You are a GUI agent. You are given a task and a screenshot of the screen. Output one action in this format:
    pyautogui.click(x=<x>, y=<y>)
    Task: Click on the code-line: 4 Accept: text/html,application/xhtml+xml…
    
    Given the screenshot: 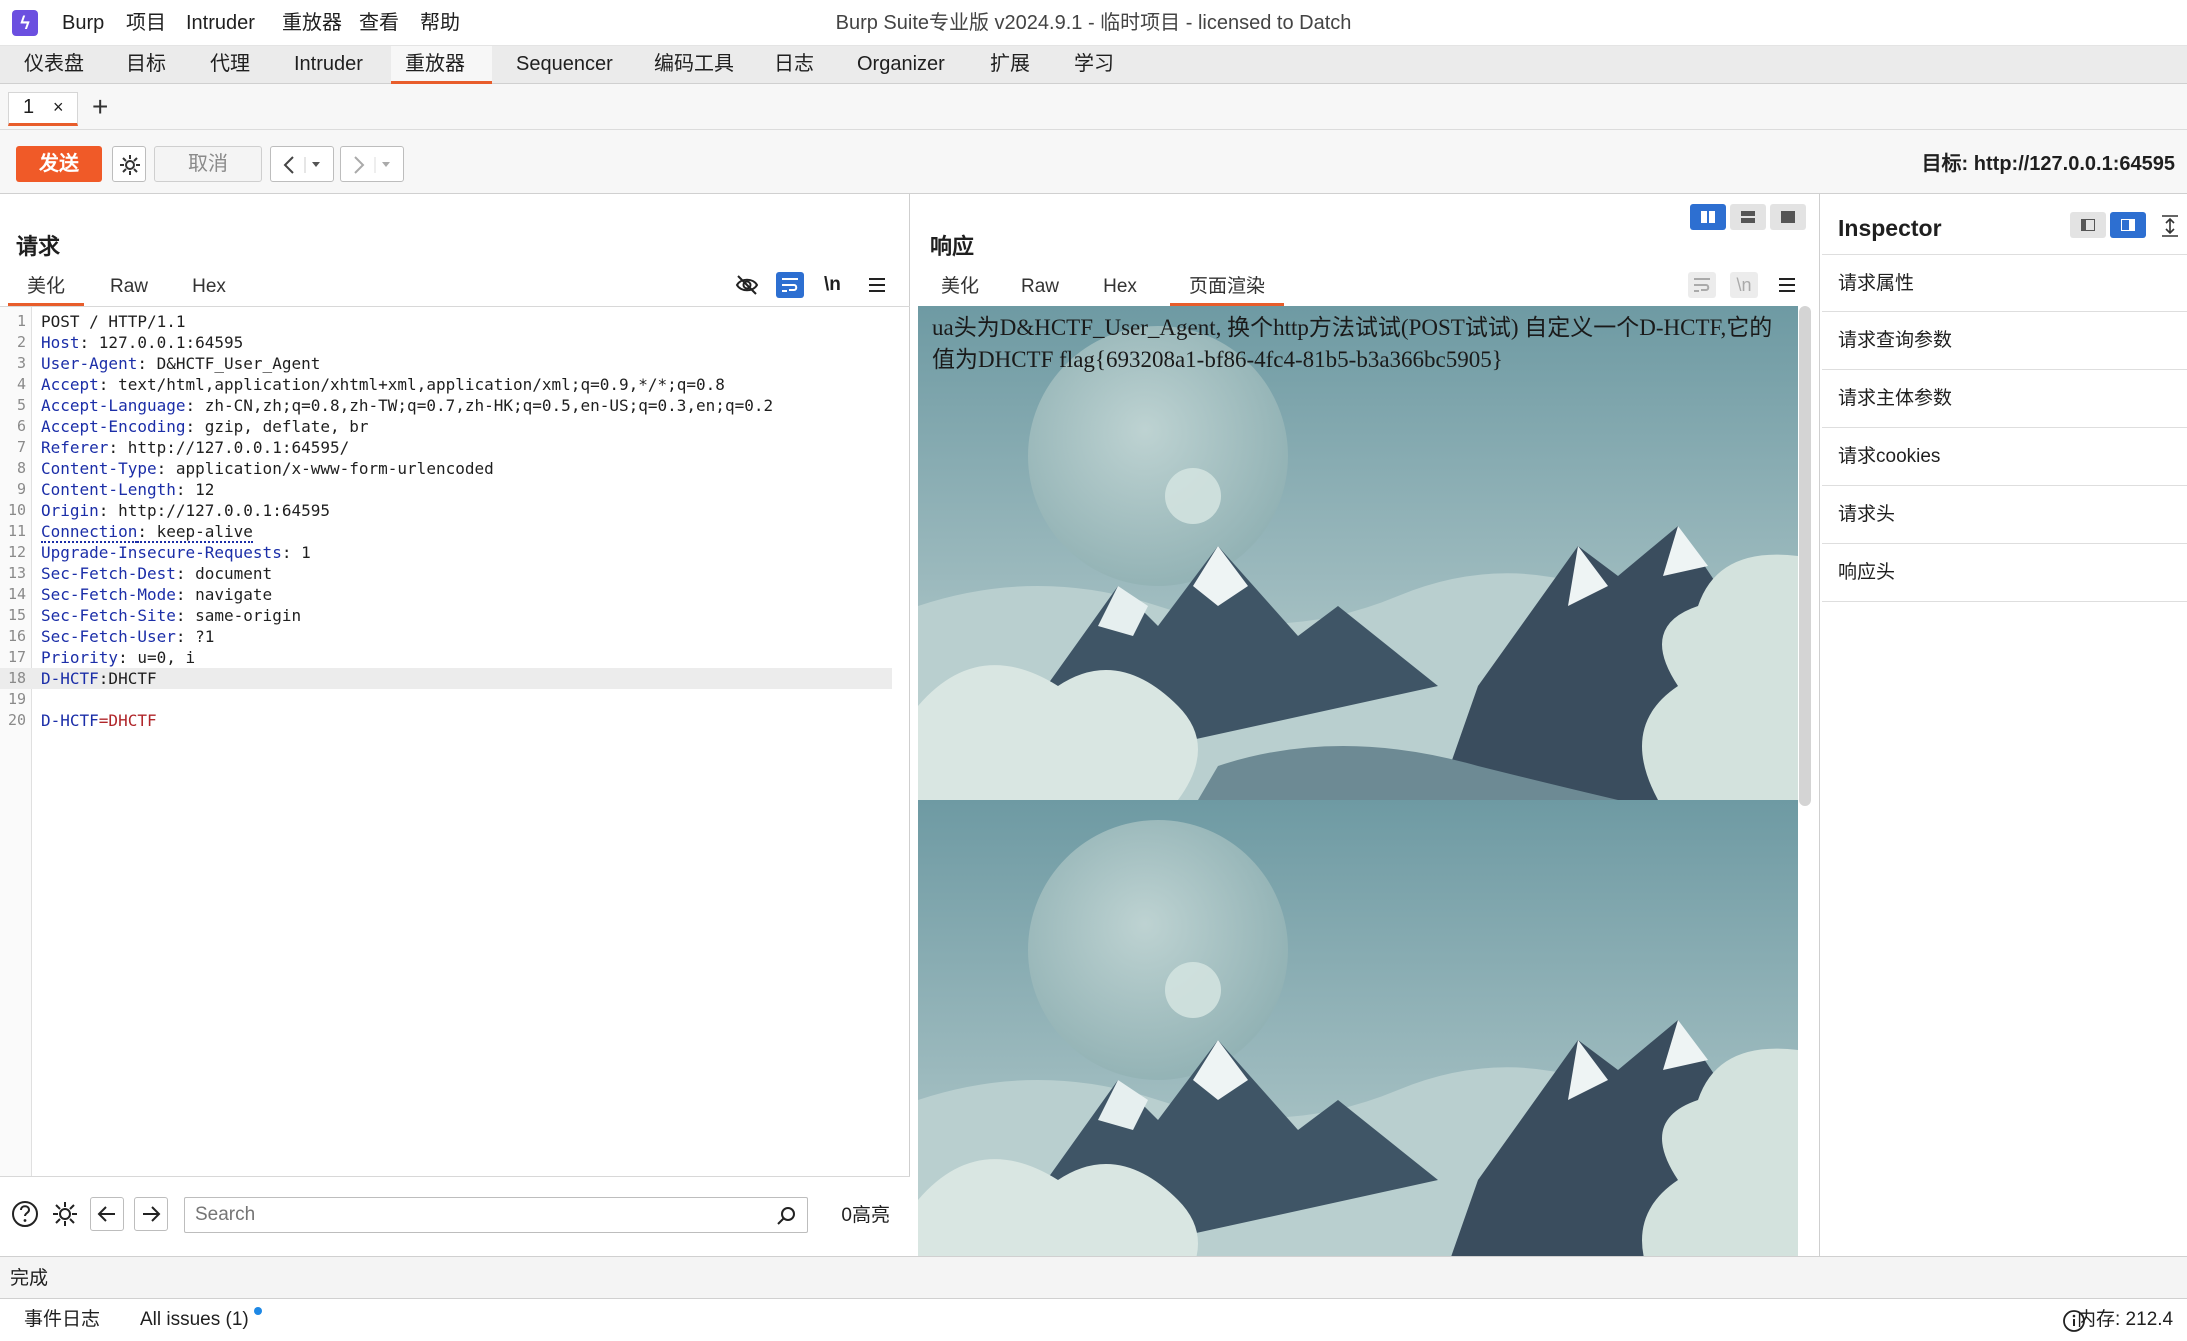 What is the action you would take?
    pyautogui.click(x=446, y=384)
    